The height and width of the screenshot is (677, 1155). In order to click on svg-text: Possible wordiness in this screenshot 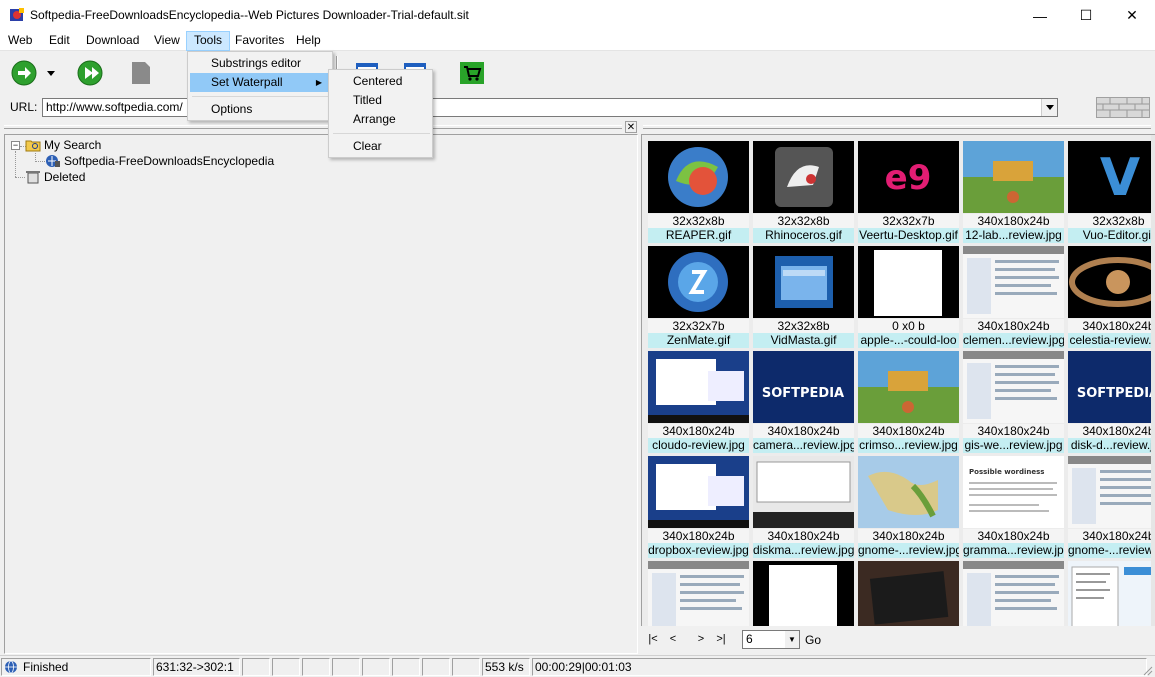, I will do `click(1006, 472)`.